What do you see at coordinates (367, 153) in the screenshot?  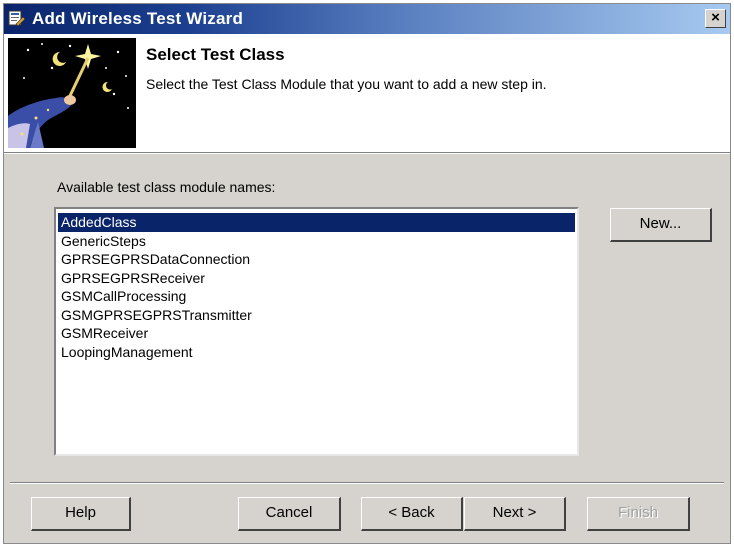 I see `header-divider` at bounding box center [367, 153].